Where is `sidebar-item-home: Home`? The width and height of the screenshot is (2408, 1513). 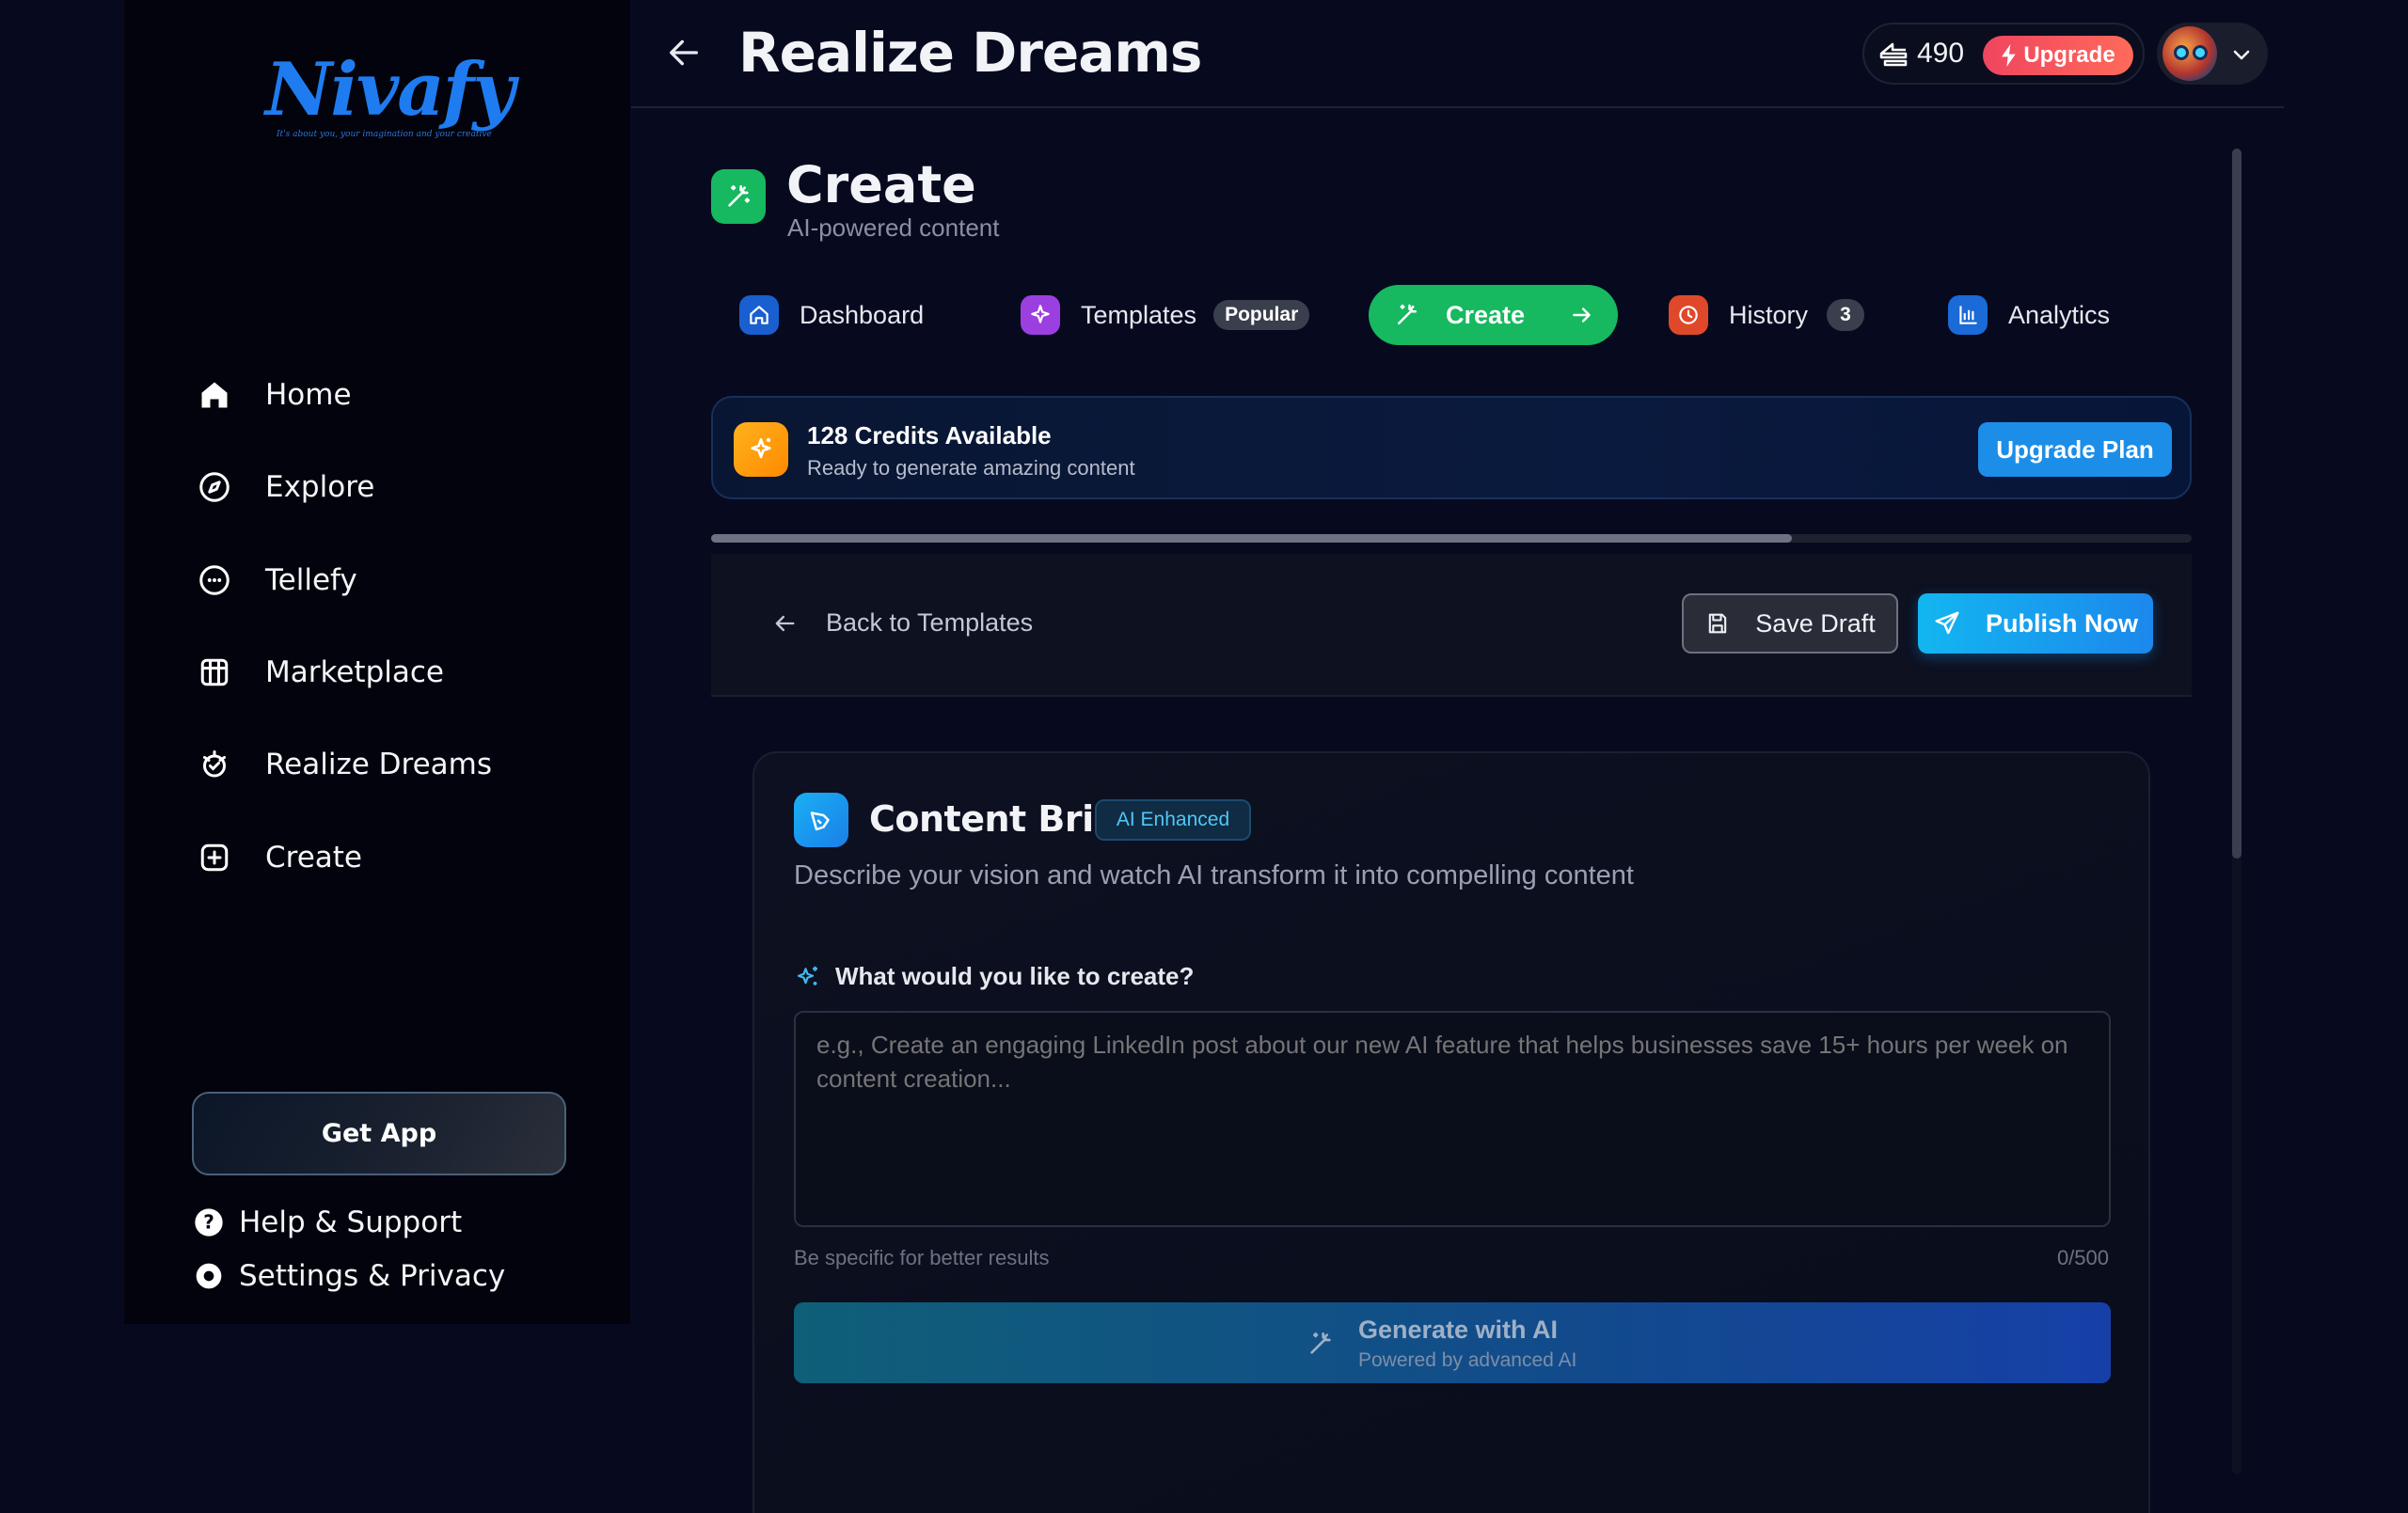 sidebar-item-home: Home is located at coordinates (365, 395).